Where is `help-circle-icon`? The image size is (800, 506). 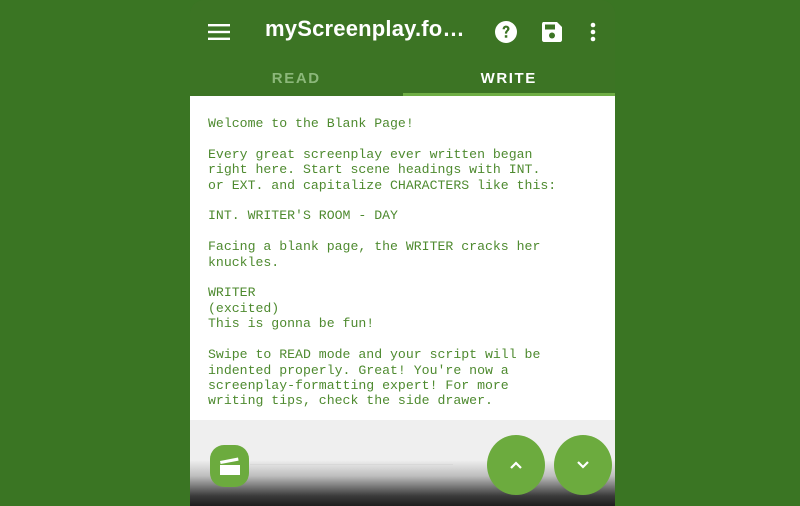 help-circle-icon is located at coordinates (506, 32).